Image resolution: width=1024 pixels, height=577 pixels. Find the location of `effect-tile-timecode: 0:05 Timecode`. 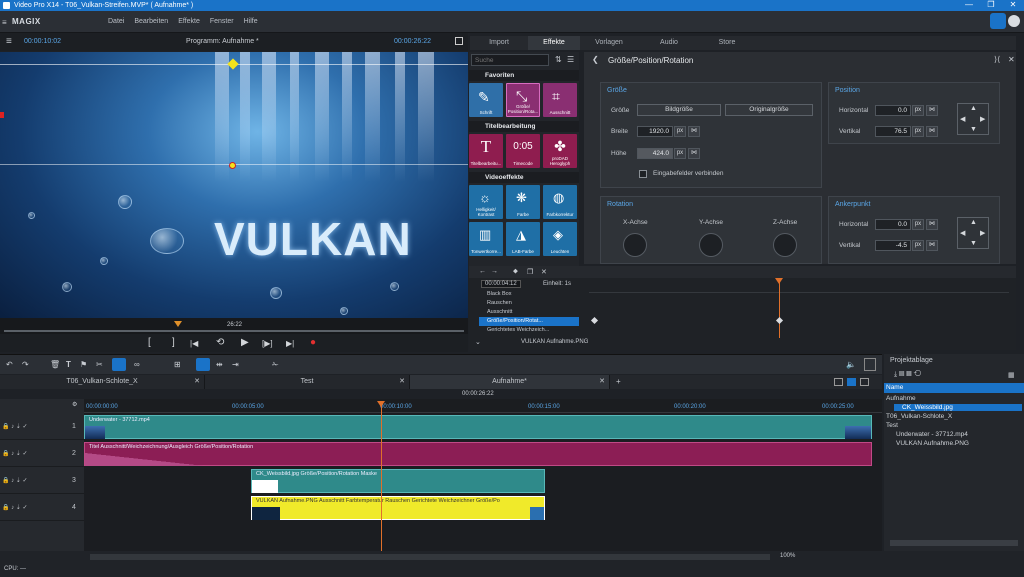

effect-tile-timecode: 0:05 Timecode is located at coordinates (523, 151).